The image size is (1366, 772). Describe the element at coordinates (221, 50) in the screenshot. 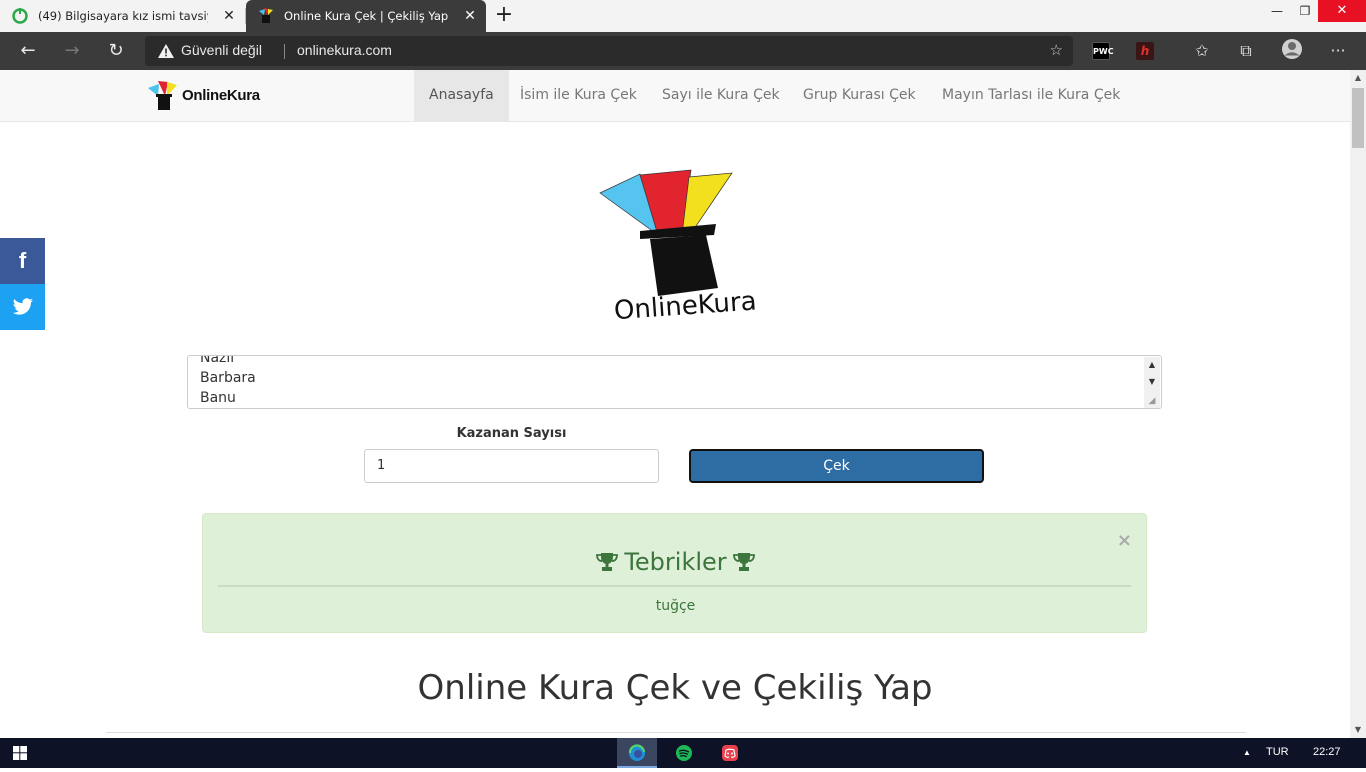

I see `security-label: Güvenli değil` at that location.